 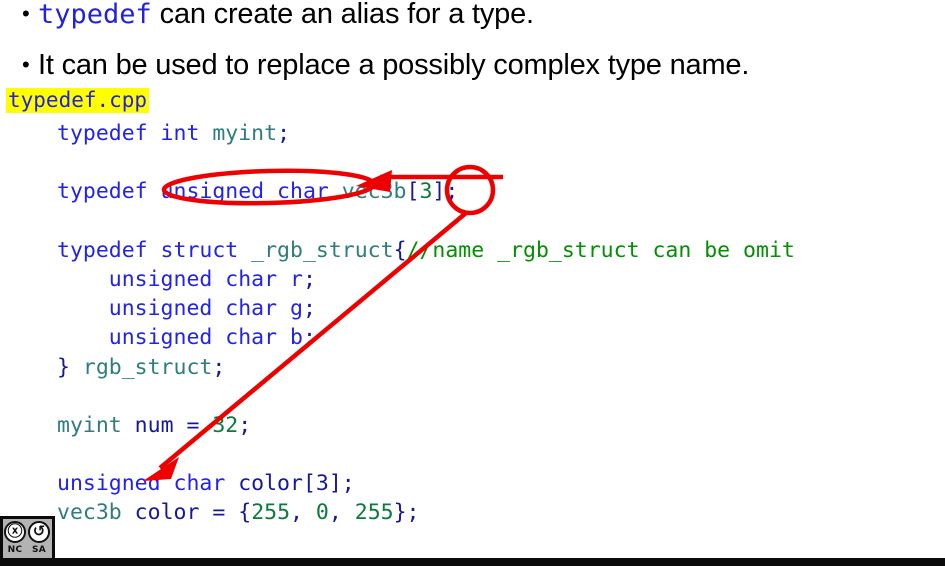 I want to click on source-filename-label: typedef.cpp, so click(x=78, y=100).